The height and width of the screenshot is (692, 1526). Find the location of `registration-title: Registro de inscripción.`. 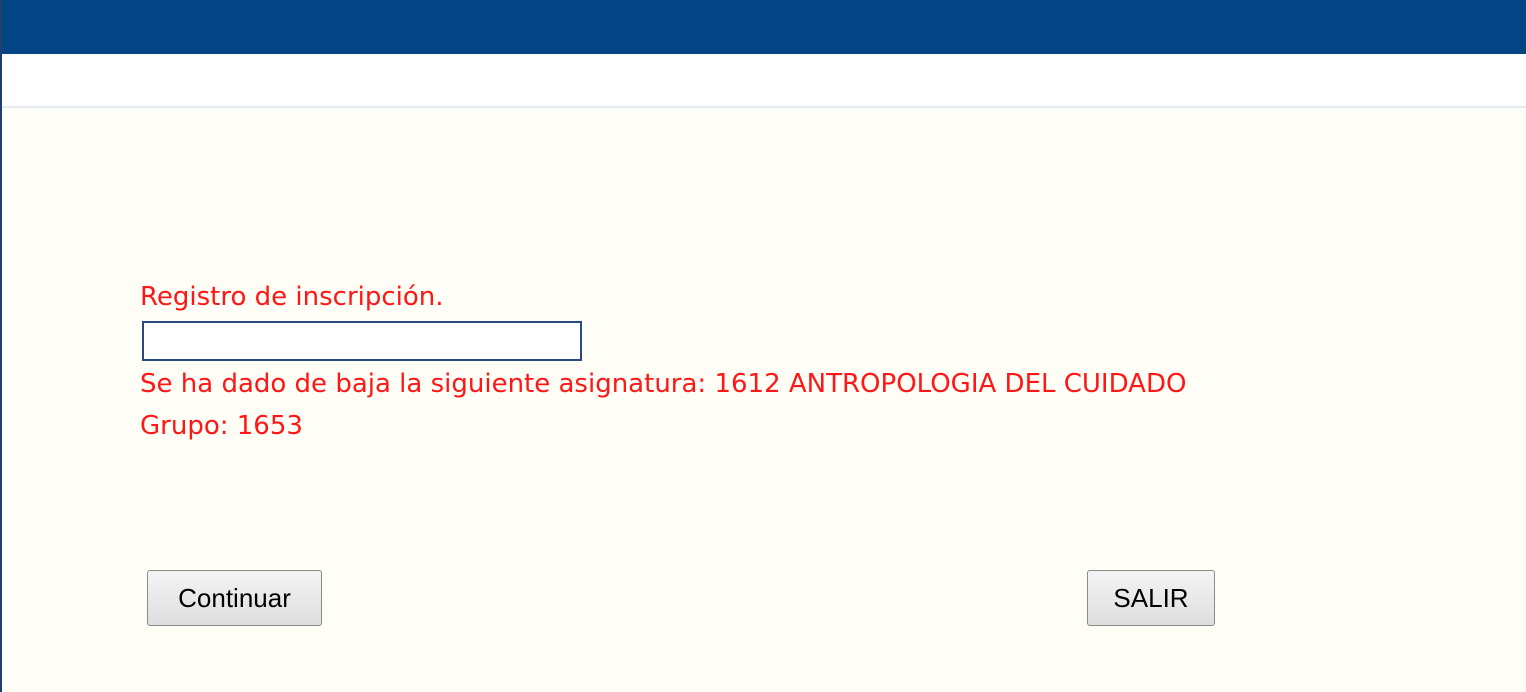

registration-title: Registro de inscripción. is located at coordinates (292, 297).